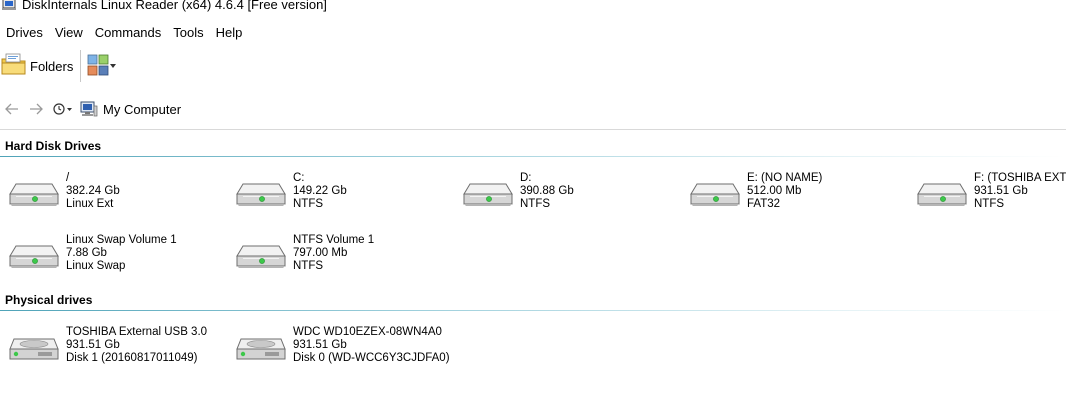 The image size is (1066, 415). Describe the element at coordinates (137, 332) in the screenshot. I see `drive-name: TOSHIBA External USB 3.0` at that location.